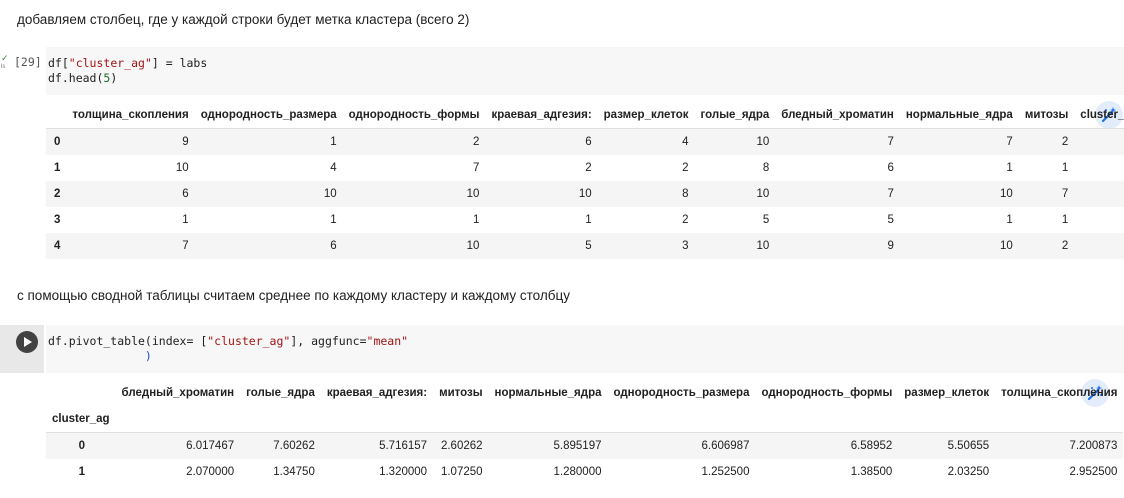  I want to click on table-row: 091264107720, so click(585, 141).